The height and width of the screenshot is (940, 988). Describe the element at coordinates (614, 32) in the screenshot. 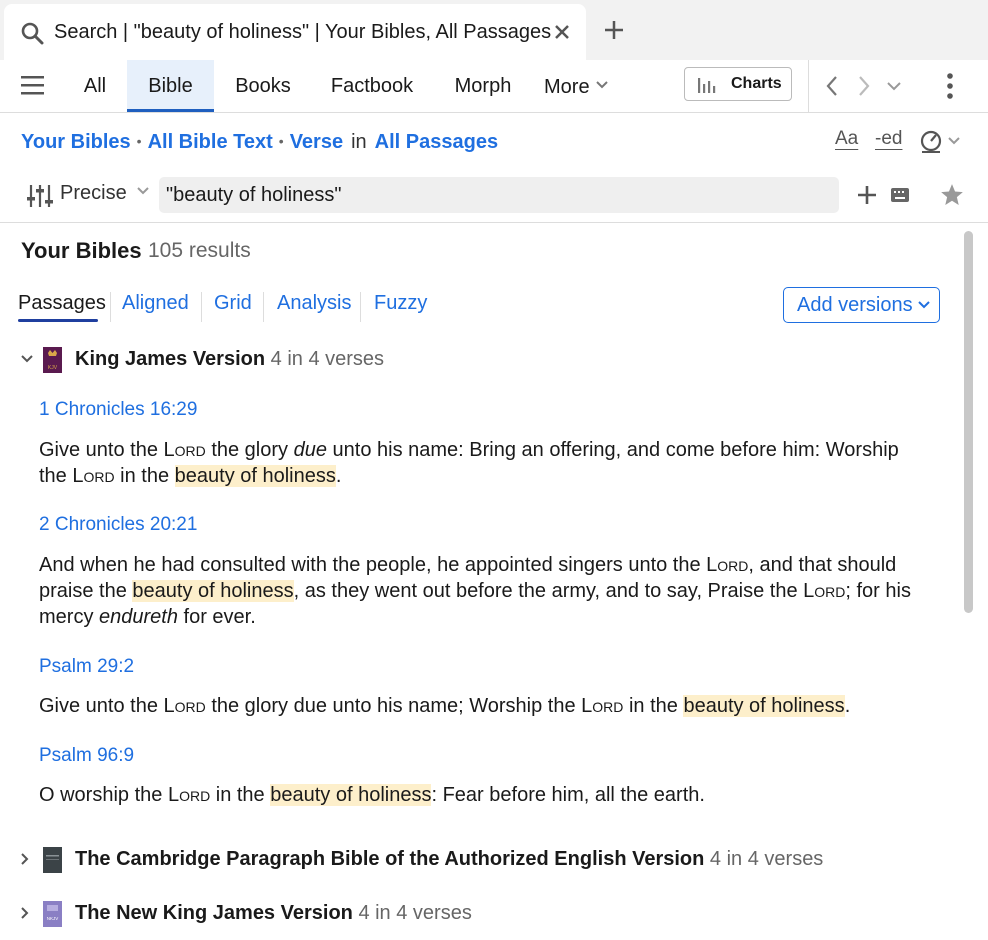

I see `new-tab-icon` at that location.